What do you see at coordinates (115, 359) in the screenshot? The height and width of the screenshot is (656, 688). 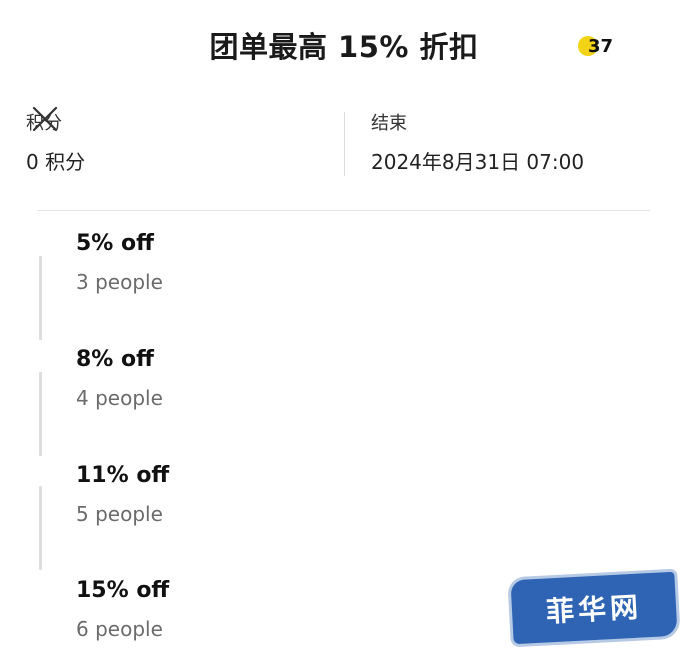 I see `tier-discount: 8% off` at bounding box center [115, 359].